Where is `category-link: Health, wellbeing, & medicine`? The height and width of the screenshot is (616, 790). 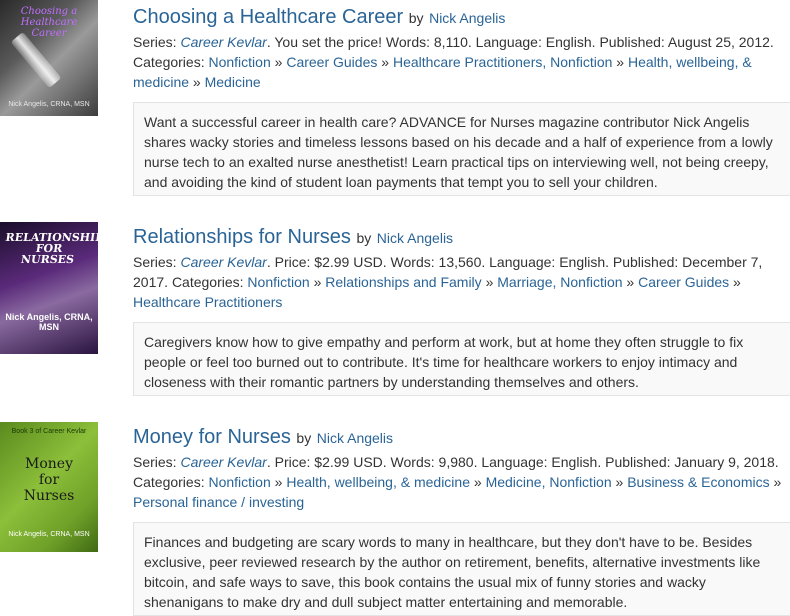 category-link: Health, wellbeing, & medicine is located at coordinates (378, 482).